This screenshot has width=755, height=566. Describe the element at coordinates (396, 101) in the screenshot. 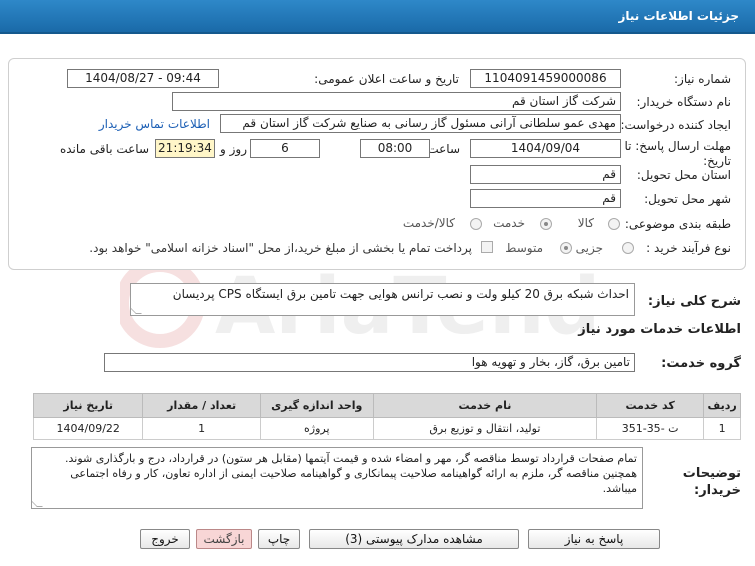

I see `buyer-org-field: شرکت گاز استان قم` at that location.